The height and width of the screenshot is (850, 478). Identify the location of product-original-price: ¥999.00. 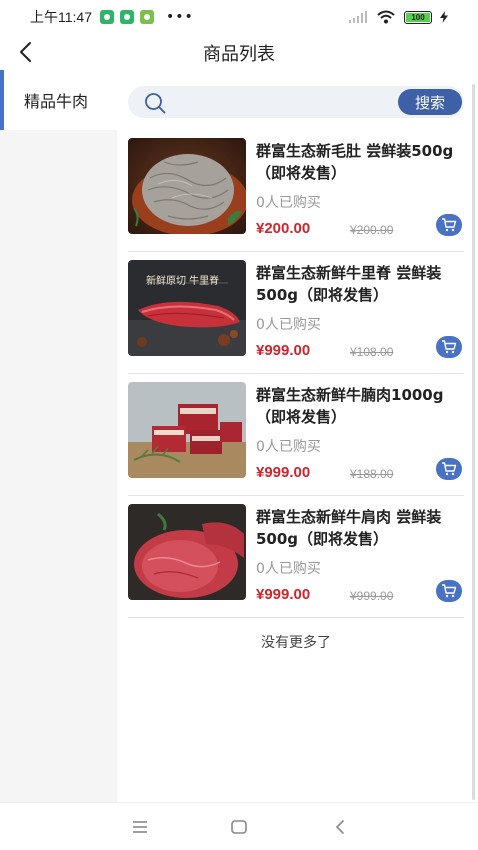
(372, 596).